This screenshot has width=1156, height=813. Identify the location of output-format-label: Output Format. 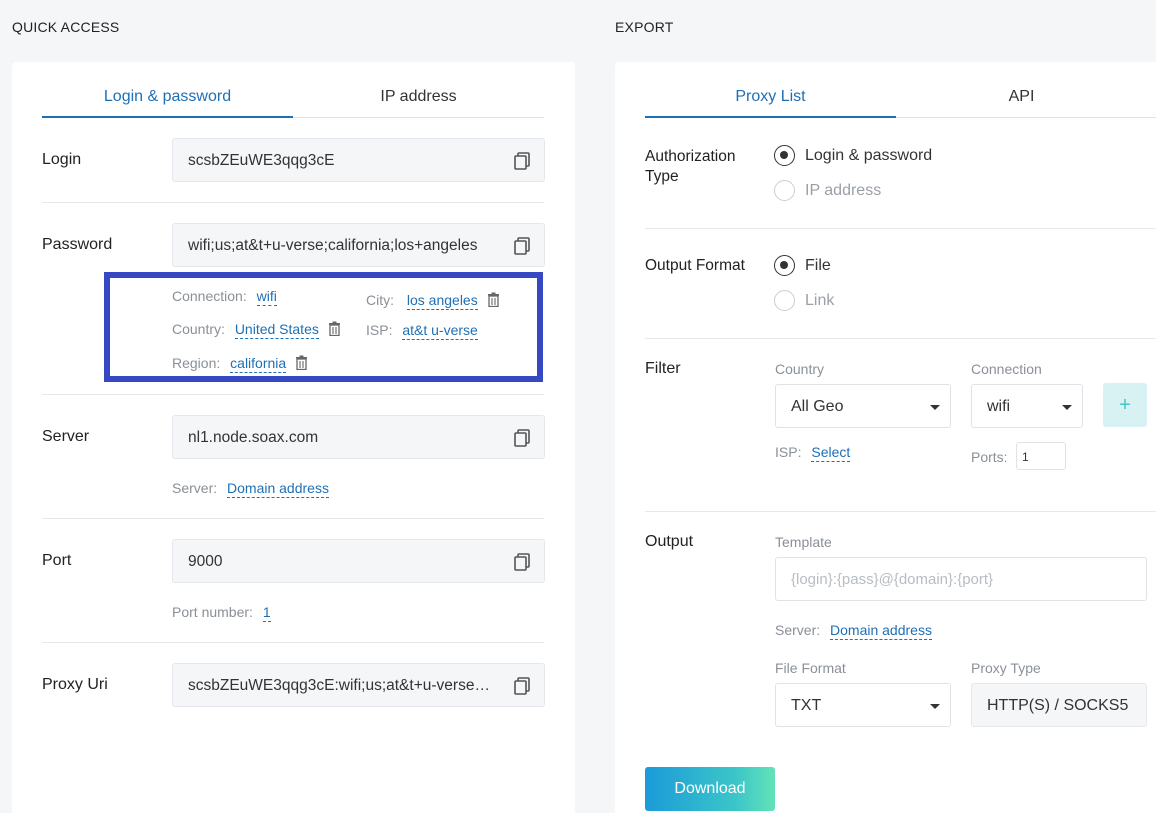
(695, 265).